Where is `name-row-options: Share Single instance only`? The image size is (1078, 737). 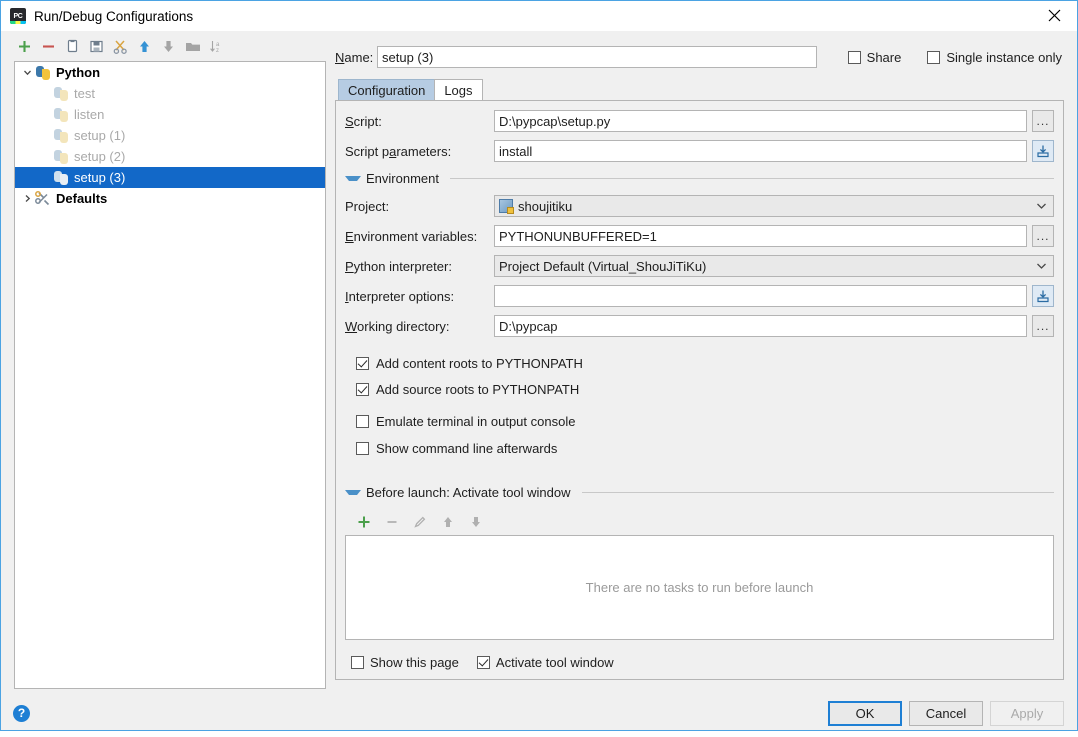 name-row-options: Share Single instance only is located at coordinates (955, 57).